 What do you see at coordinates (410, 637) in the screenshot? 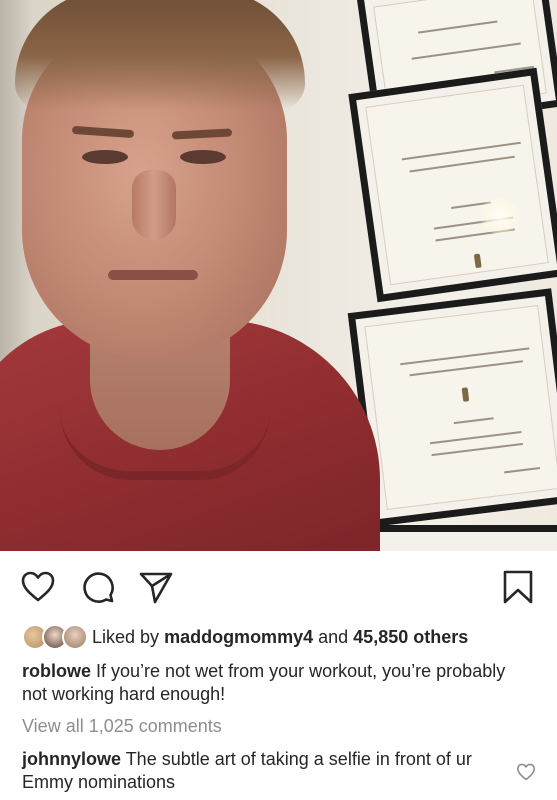
I see `likes-count-link: 45,850 others` at bounding box center [410, 637].